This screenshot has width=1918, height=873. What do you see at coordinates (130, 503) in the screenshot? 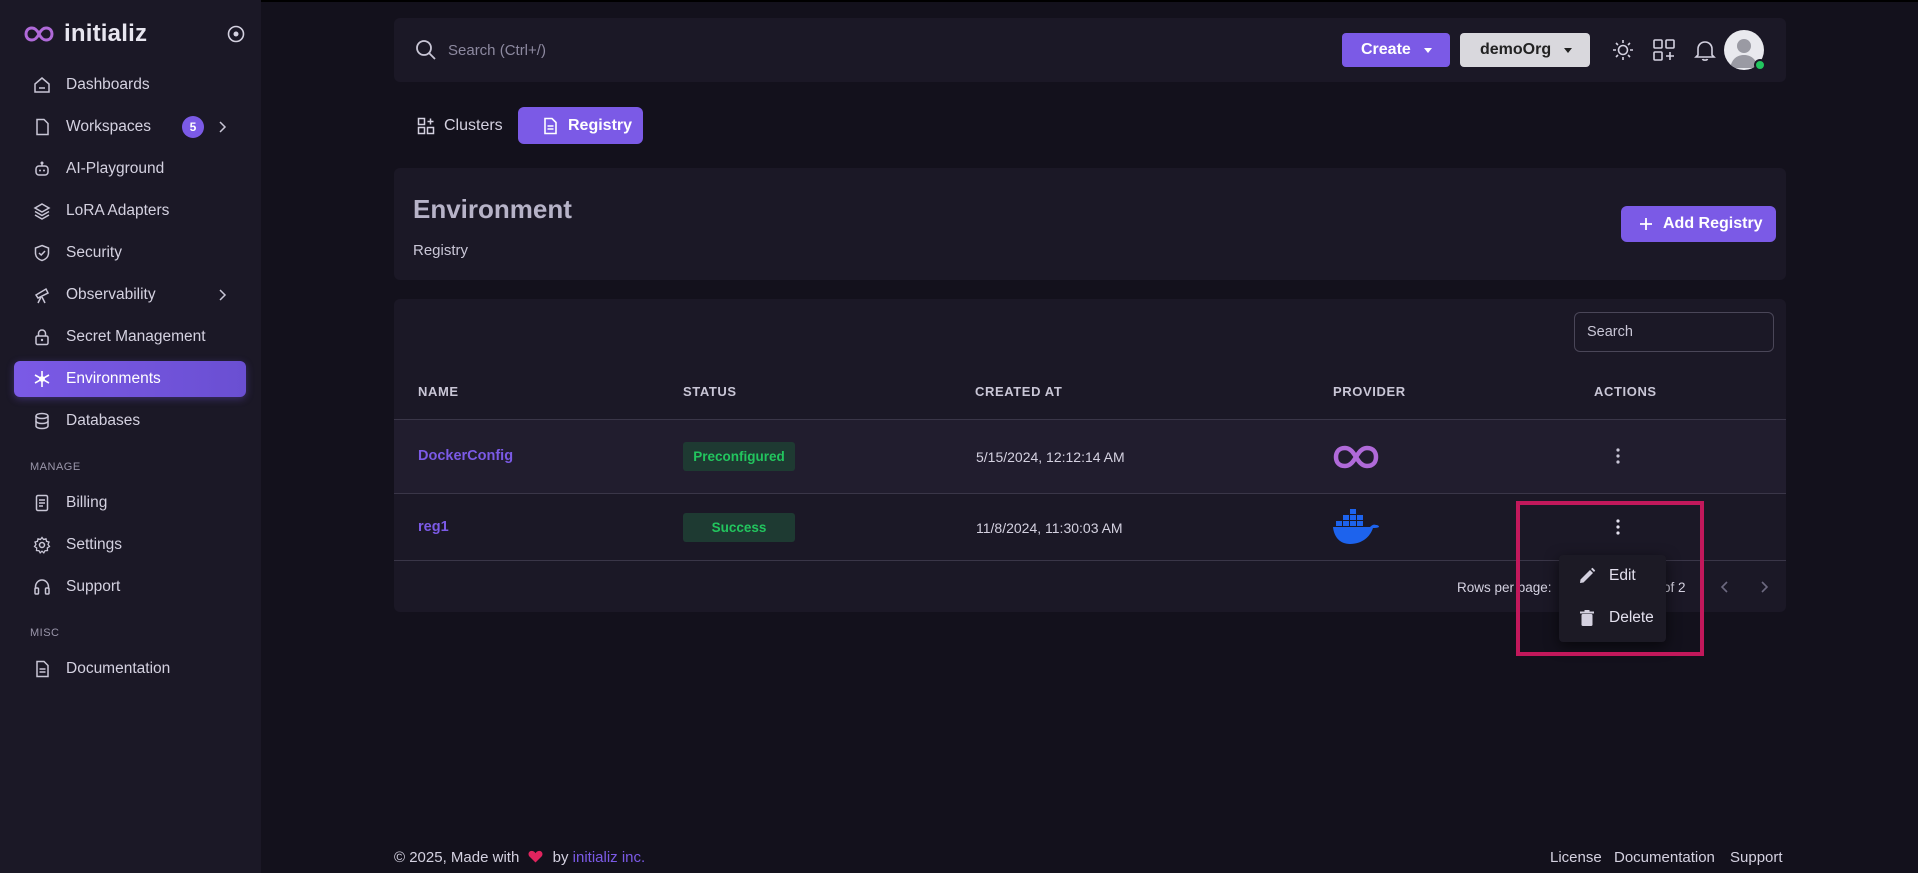
I see `sidebar-item-billing: Billing` at bounding box center [130, 503].